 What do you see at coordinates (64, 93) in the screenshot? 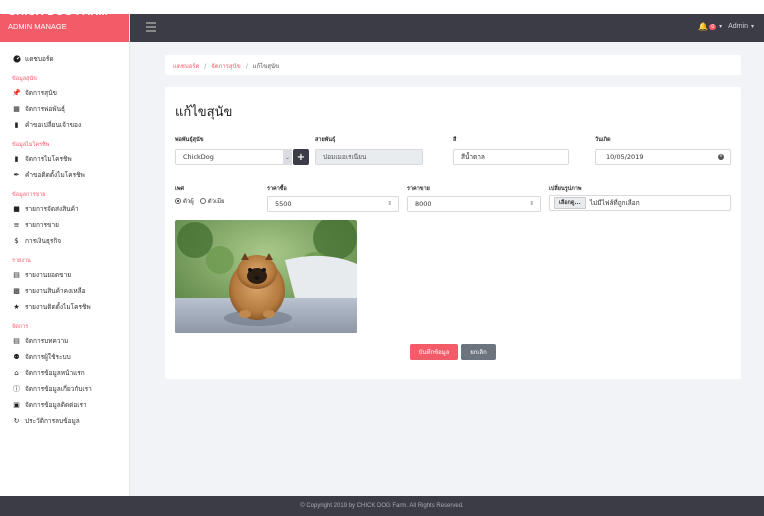
I see `sidebar-item: 📌 จัดการสุนัข` at bounding box center [64, 93].